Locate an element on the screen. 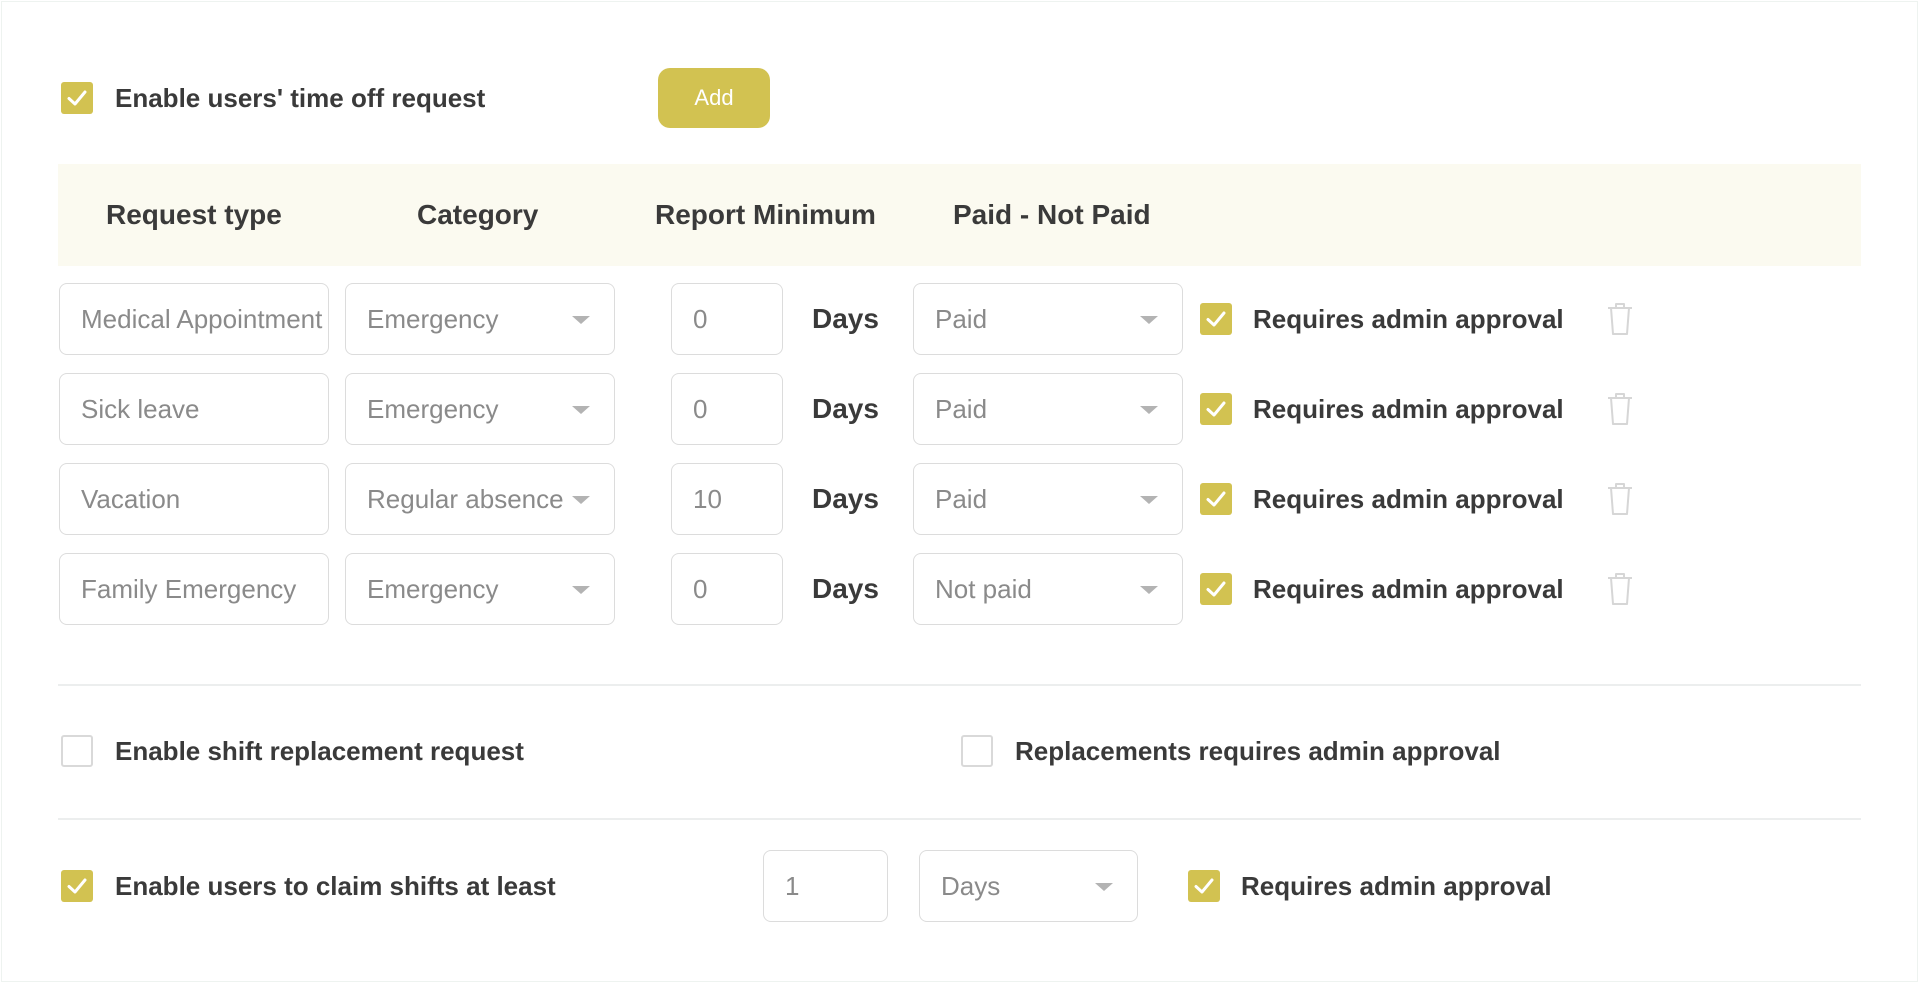 This screenshot has width=1920, height=984. replacement-approval-checkbox is located at coordinates (977, 751).